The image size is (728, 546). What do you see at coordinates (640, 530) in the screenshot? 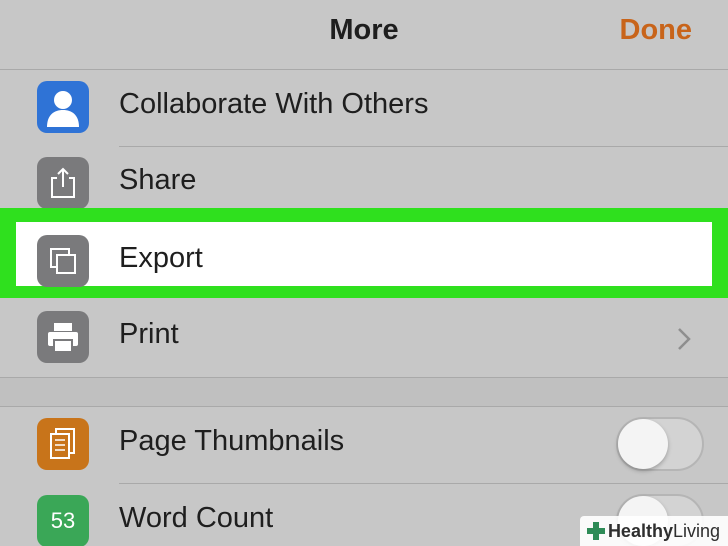
I see `watermark-brand-bold: Healthy` at bounding box center [640, 530].